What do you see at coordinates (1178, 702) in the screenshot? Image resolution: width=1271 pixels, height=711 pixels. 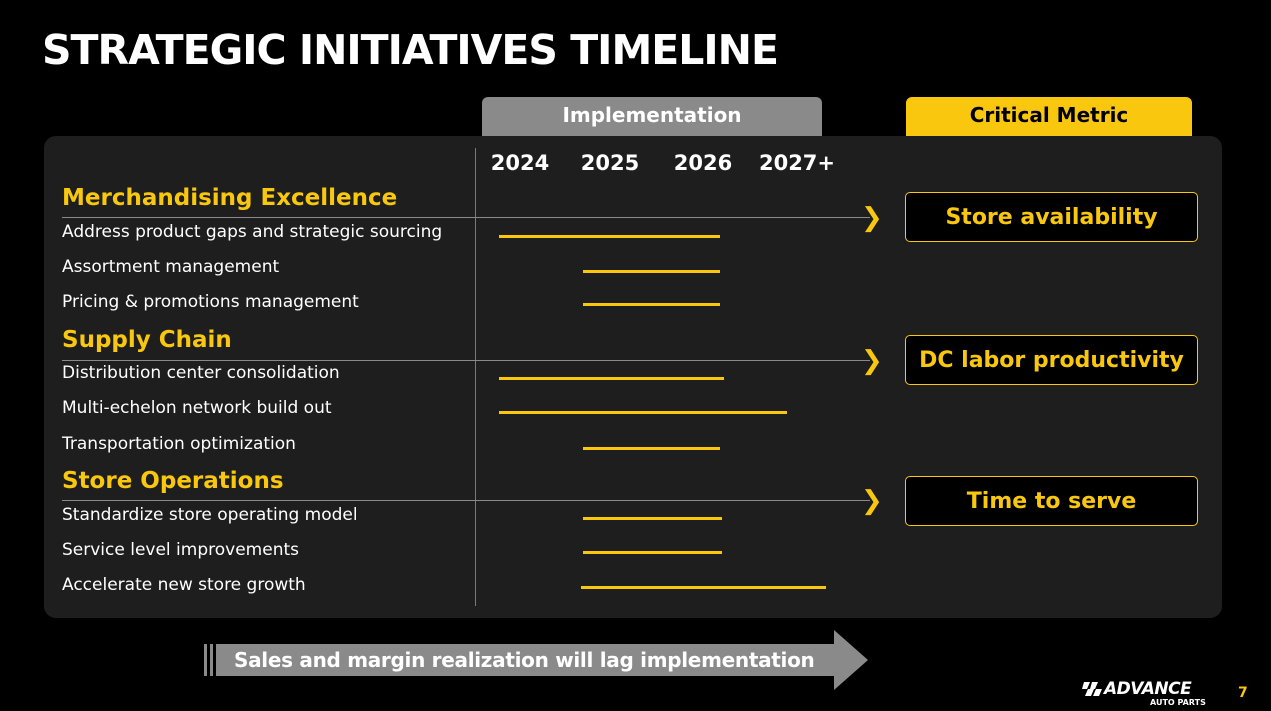 I see `logo-subtext: AUTO PARTS` at bounding box center [1178, 702].